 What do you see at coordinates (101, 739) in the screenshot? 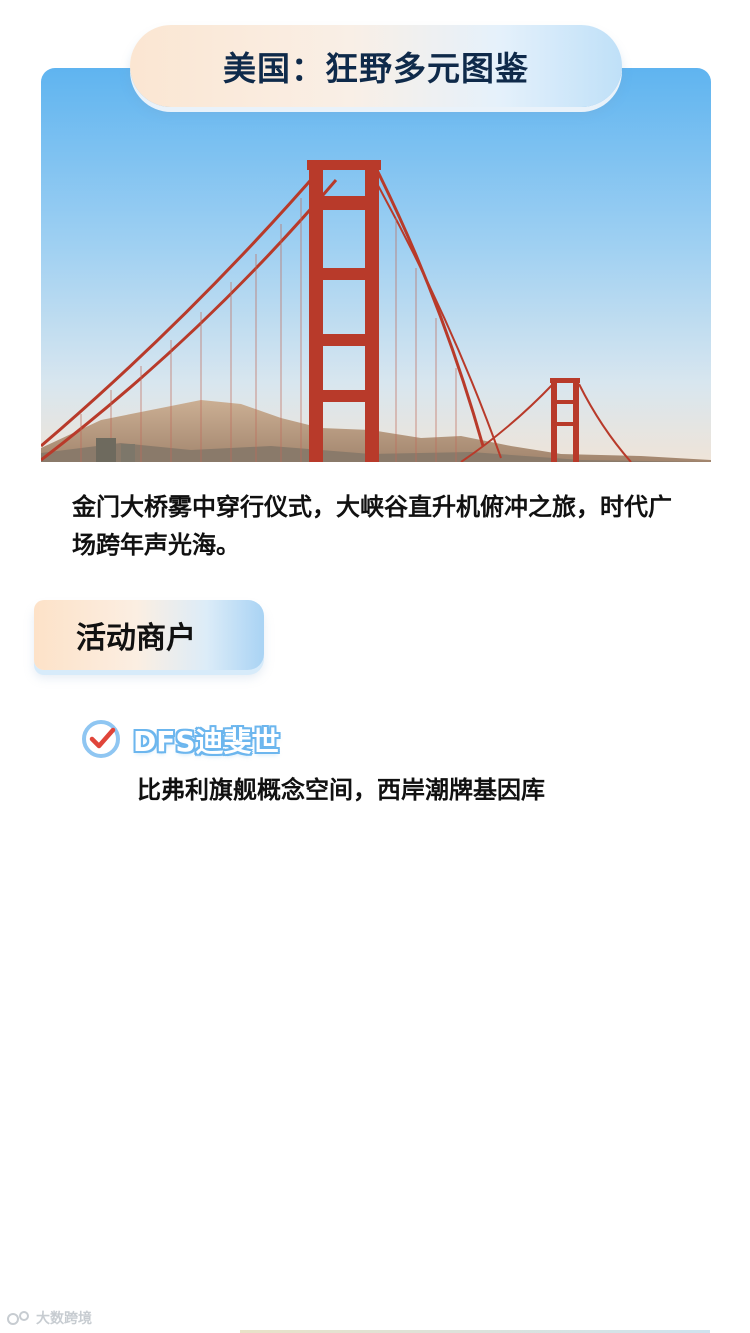
I see `check-circle-icon` at bounding box center [101, 739].